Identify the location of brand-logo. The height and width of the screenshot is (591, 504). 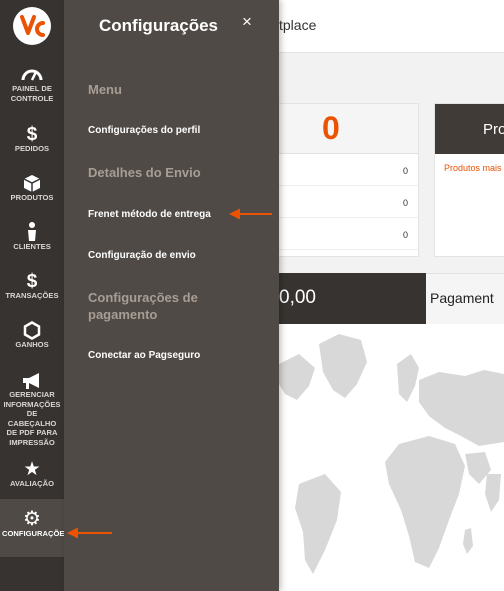
(32, 26).